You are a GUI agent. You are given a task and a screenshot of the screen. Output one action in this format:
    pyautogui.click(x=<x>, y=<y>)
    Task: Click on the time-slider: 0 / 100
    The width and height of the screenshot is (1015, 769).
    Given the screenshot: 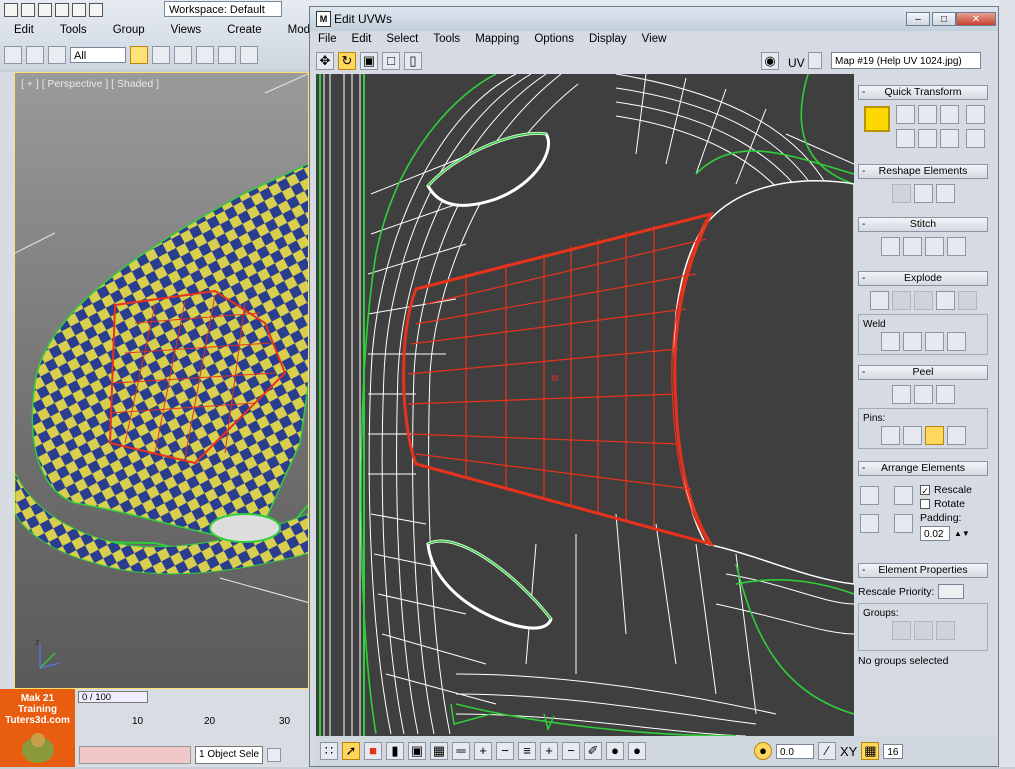 What is the action you would take?
    pyautogui.click(x=113, y=697)
    